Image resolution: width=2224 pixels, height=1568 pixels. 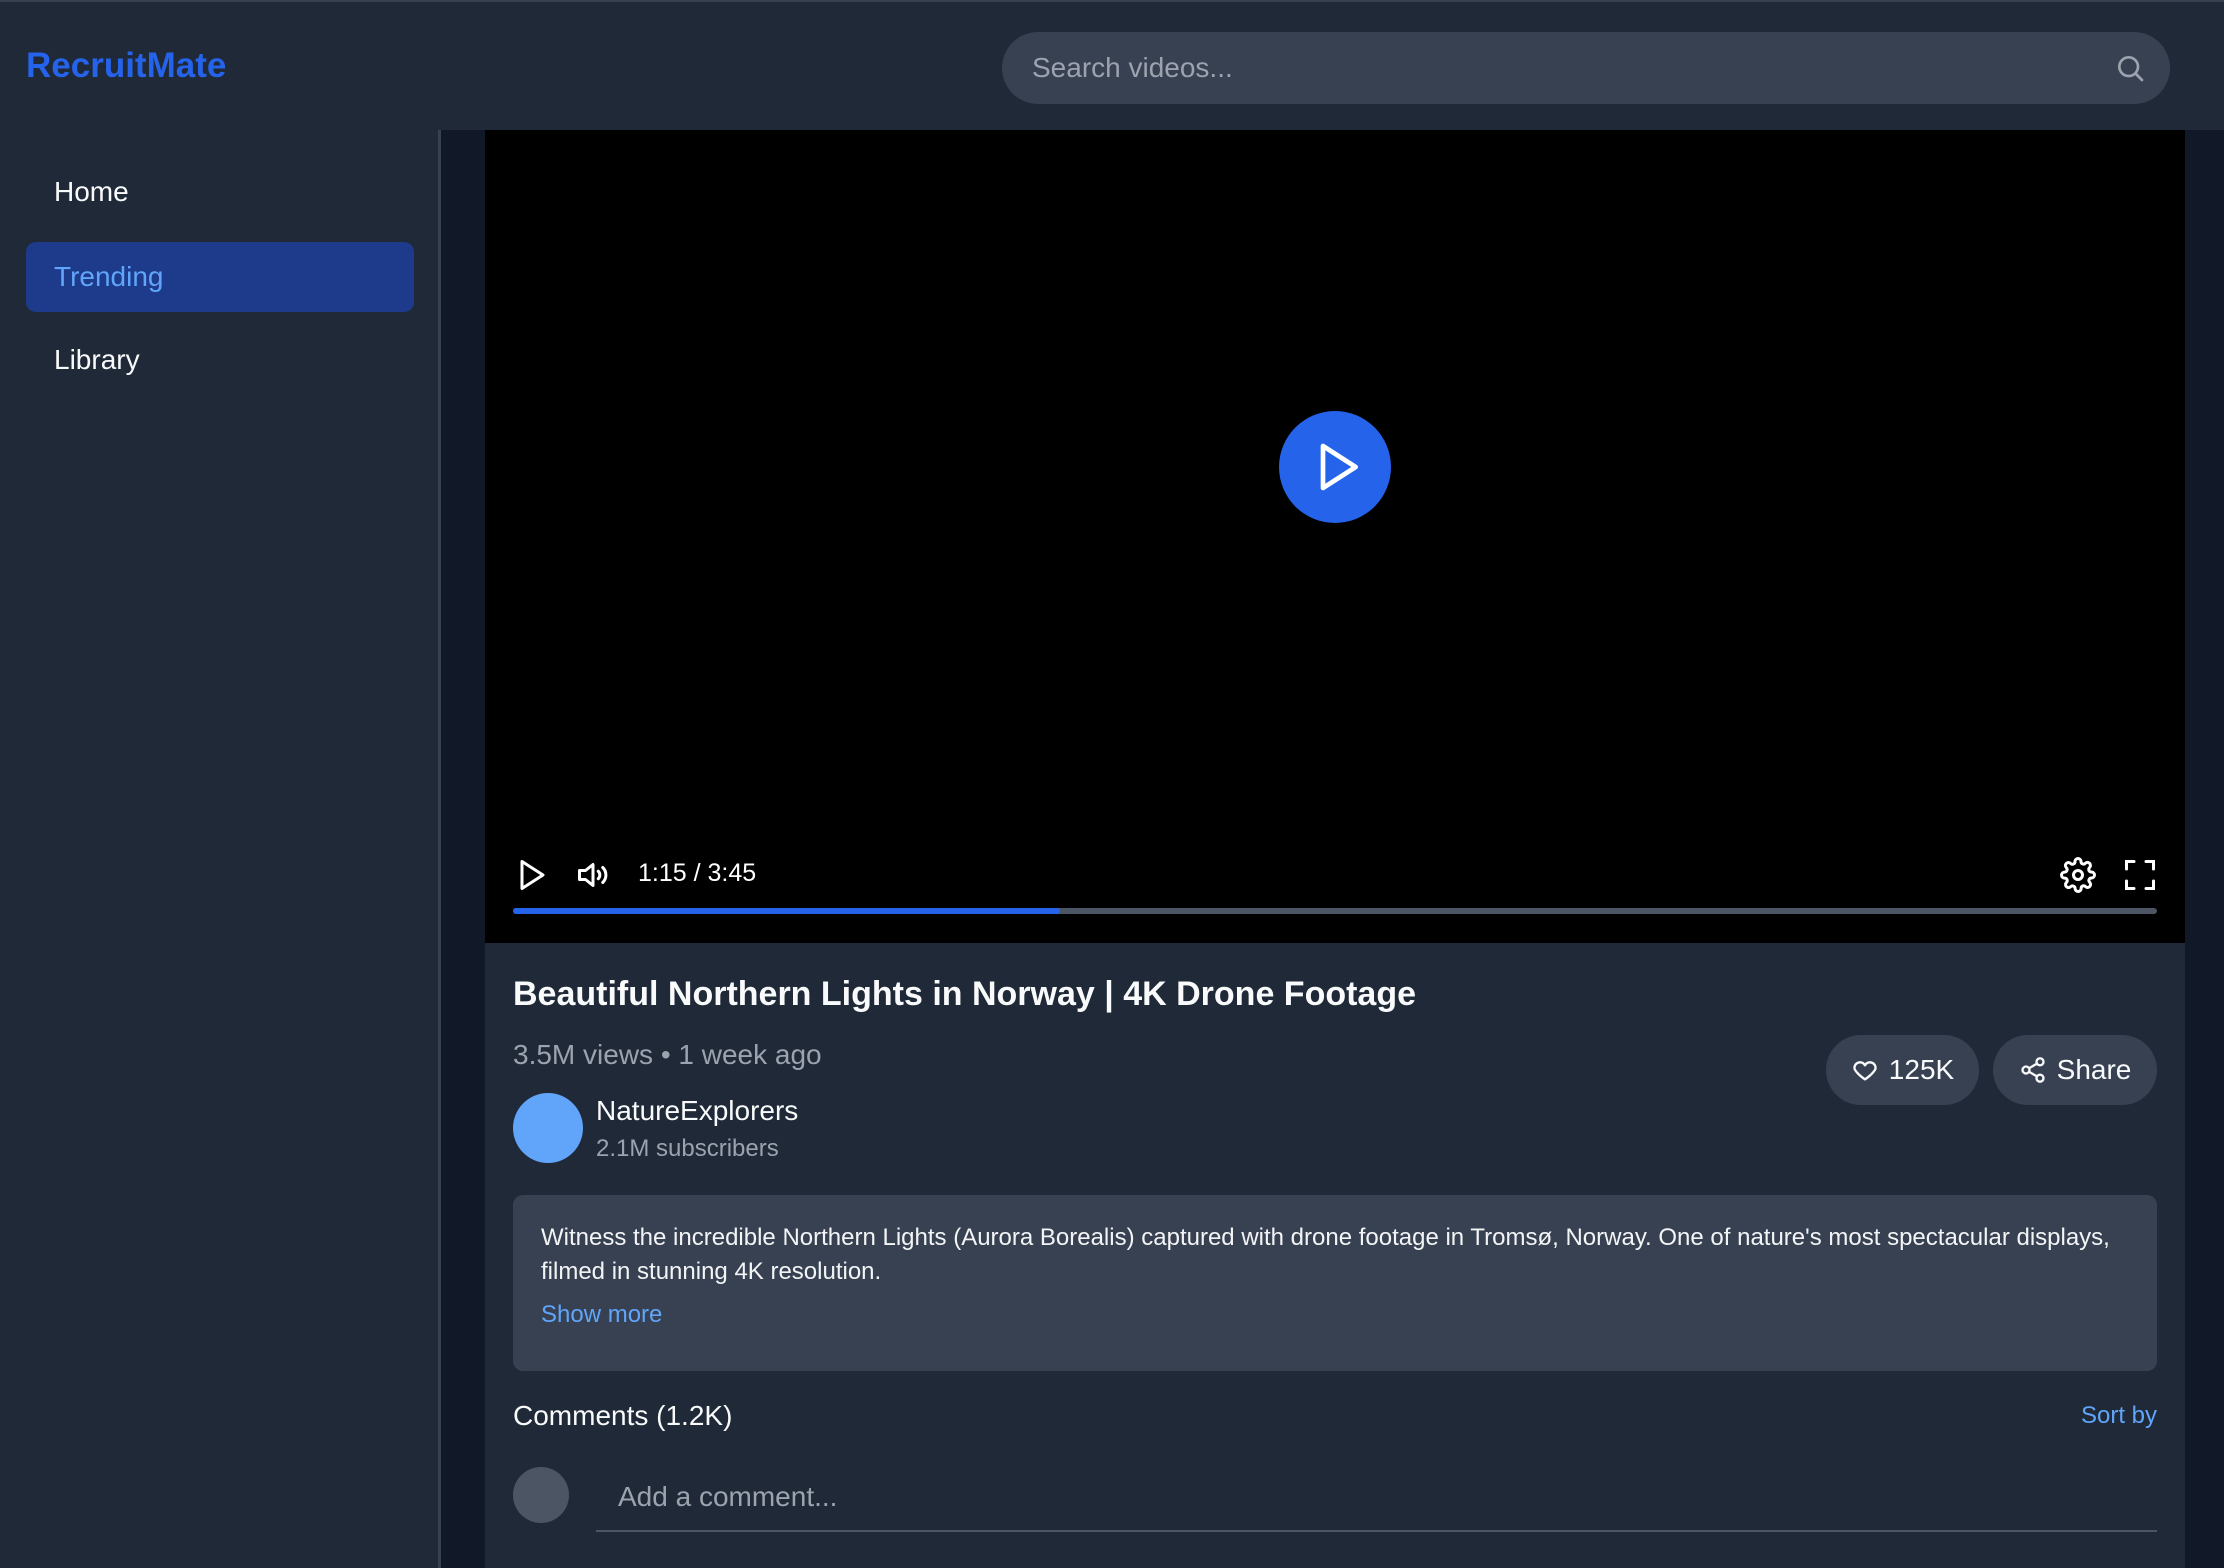 I want to click on fullscreen-icon, so click(x=2140, y=875).